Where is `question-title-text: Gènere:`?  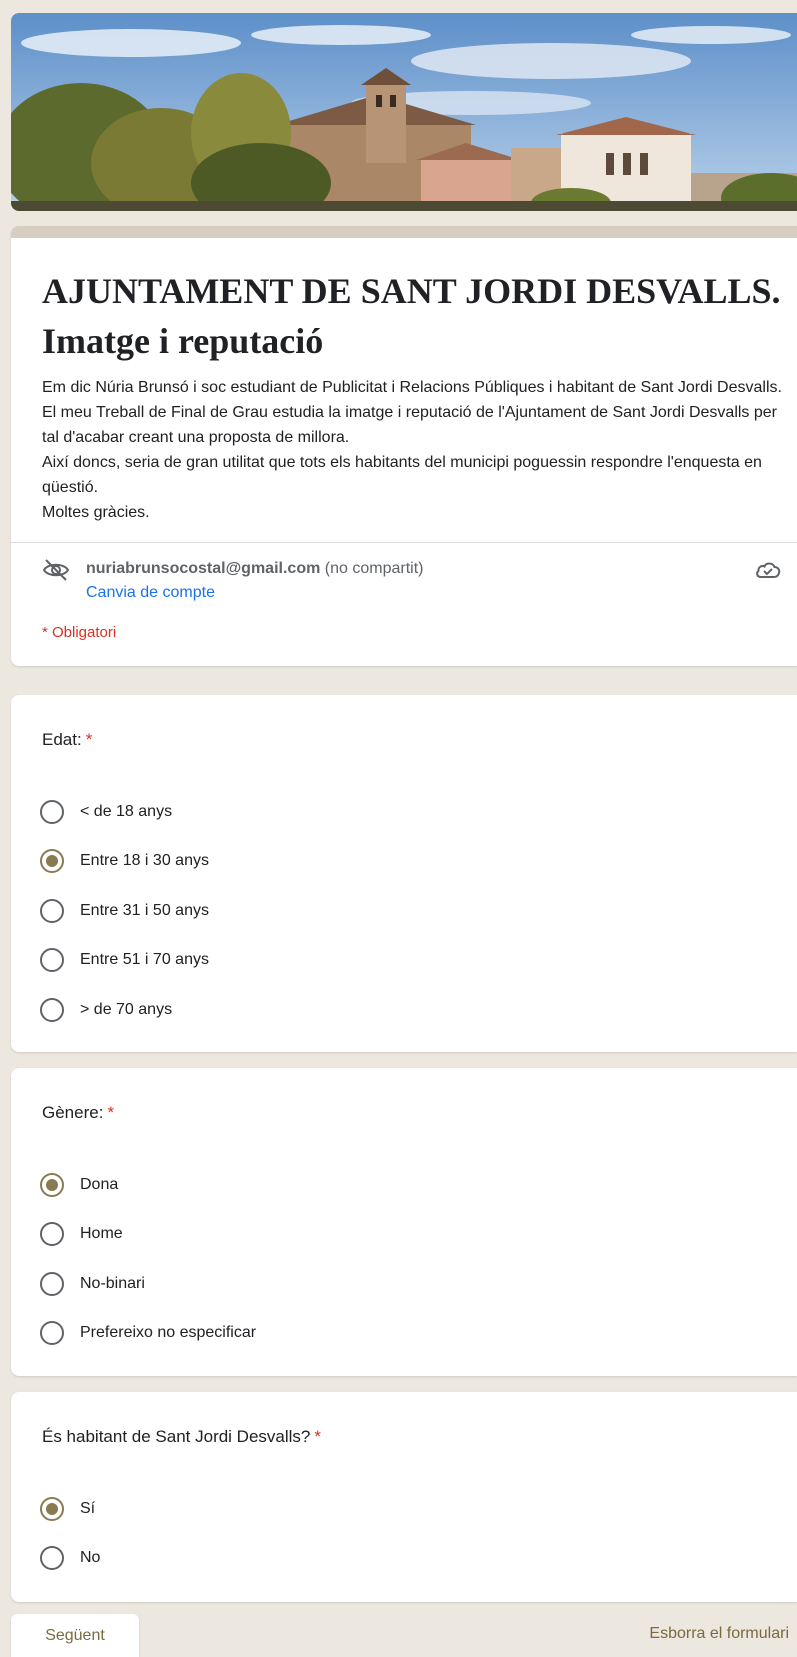
question-title-text: Gènere: is located at coordinates (73, 1112).